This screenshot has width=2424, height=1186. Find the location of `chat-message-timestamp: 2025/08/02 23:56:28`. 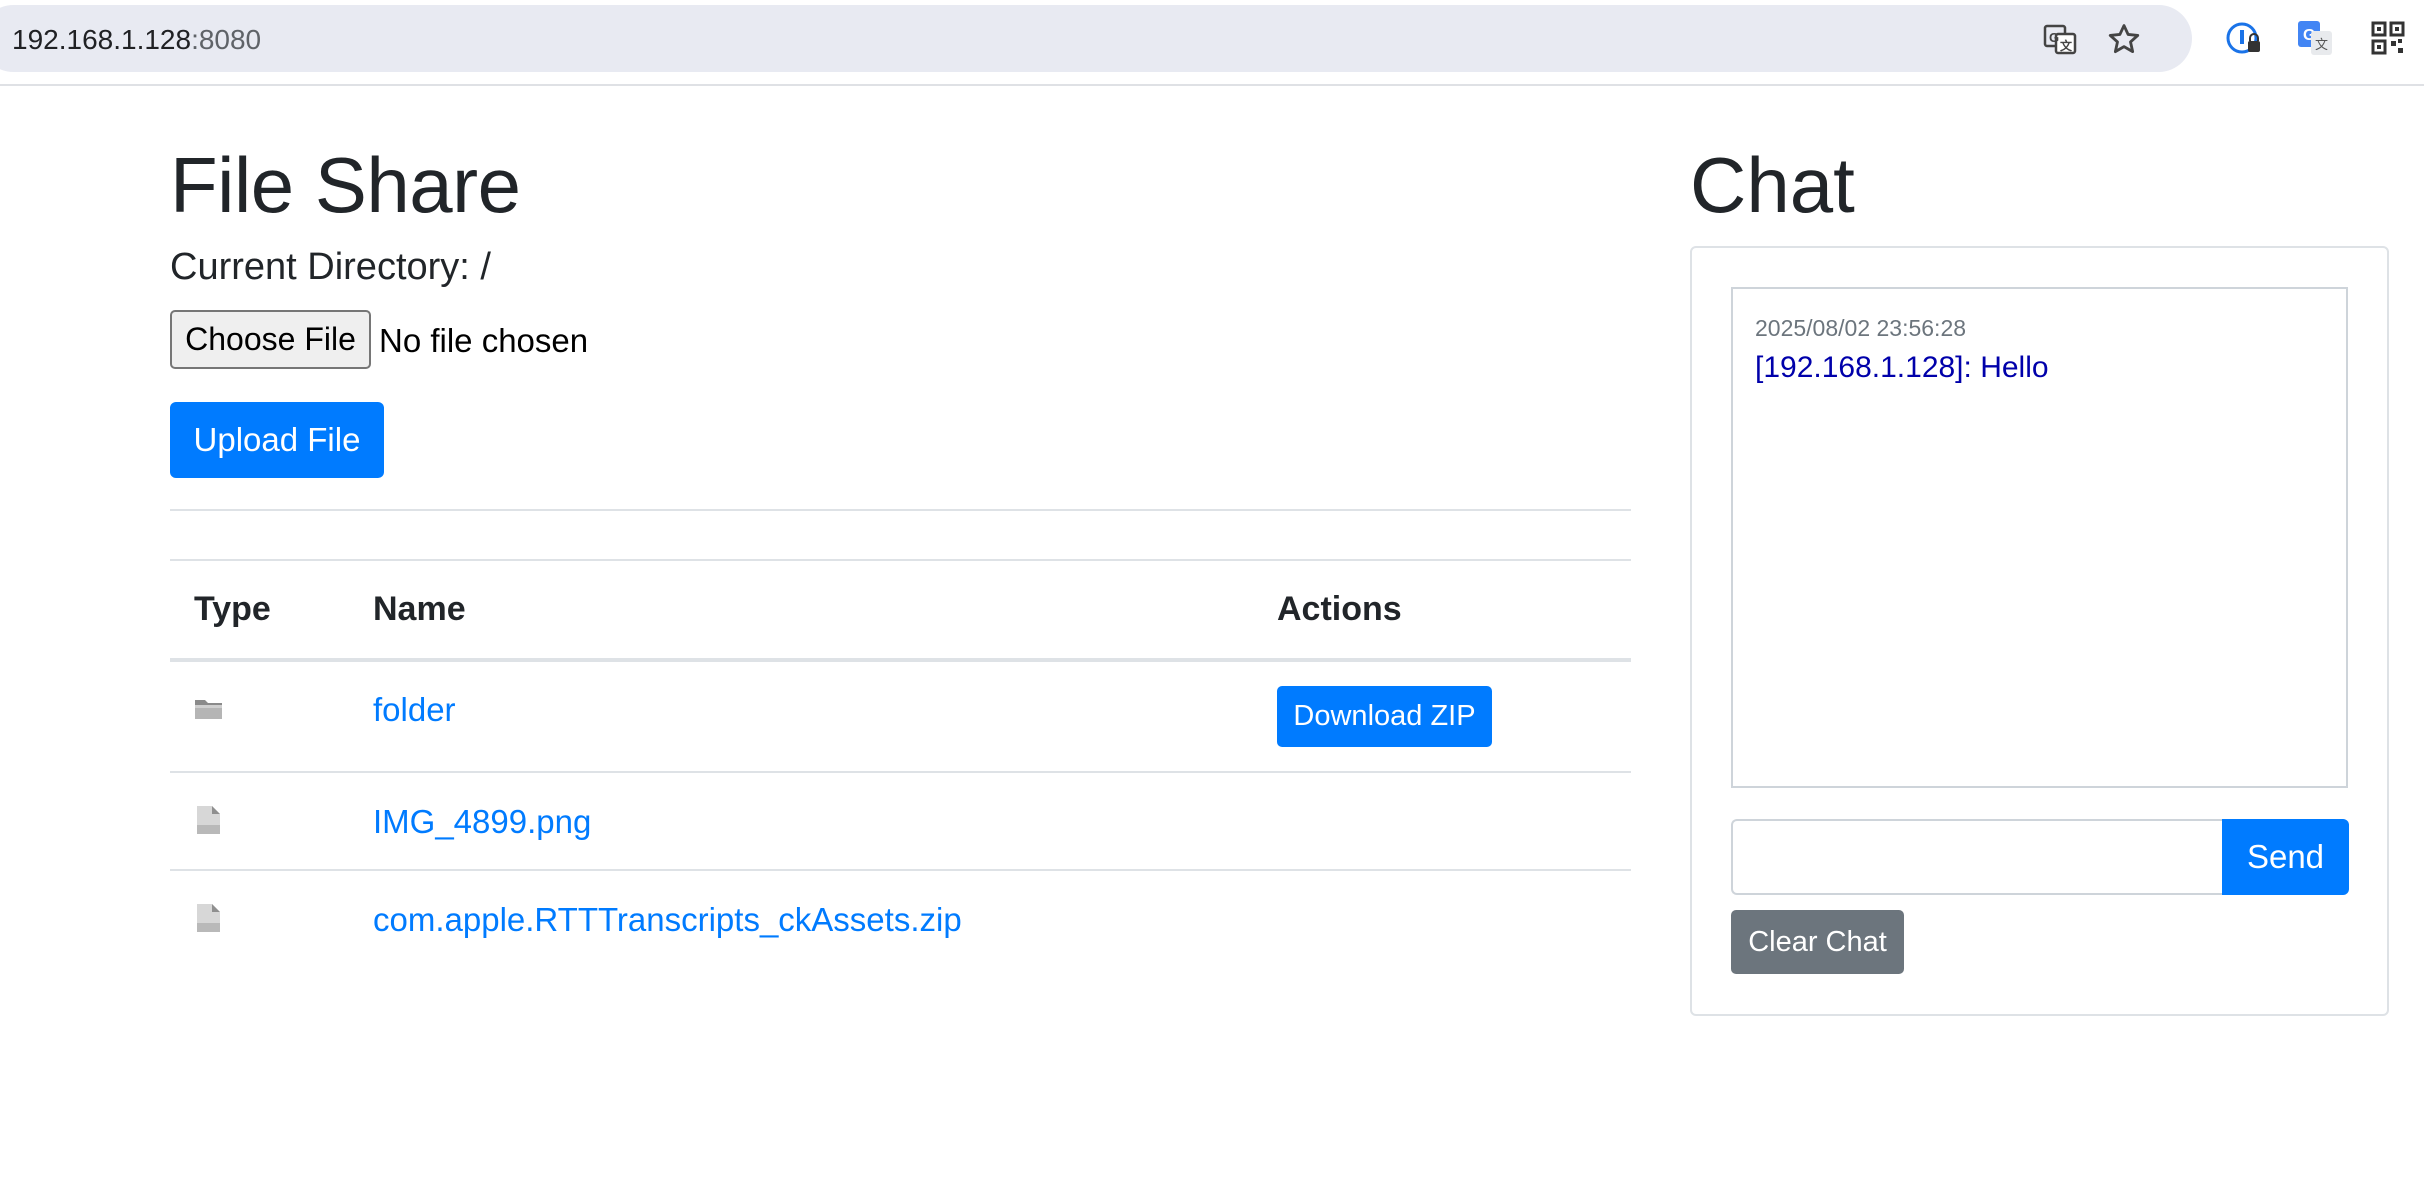

chat-message-timestamp: 2025/08/02 23:56:28 is located at coordinates (1861, 328).